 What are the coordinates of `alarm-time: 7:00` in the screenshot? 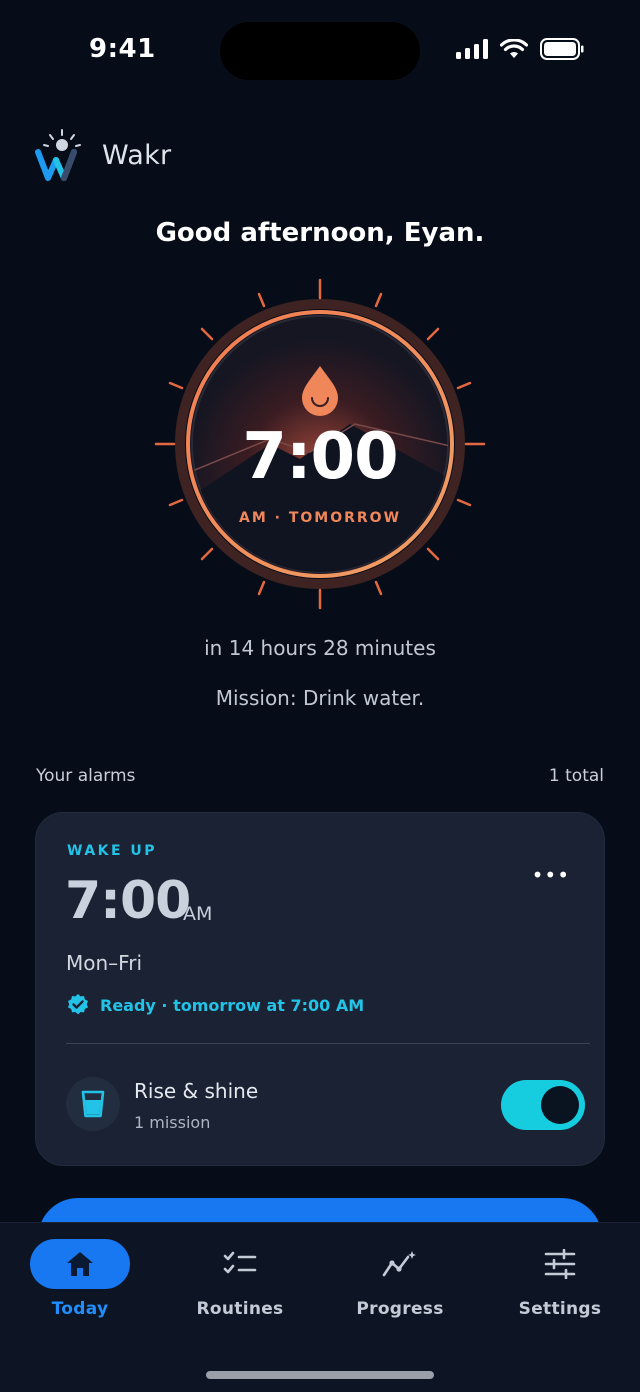 It's located at (128, 901).